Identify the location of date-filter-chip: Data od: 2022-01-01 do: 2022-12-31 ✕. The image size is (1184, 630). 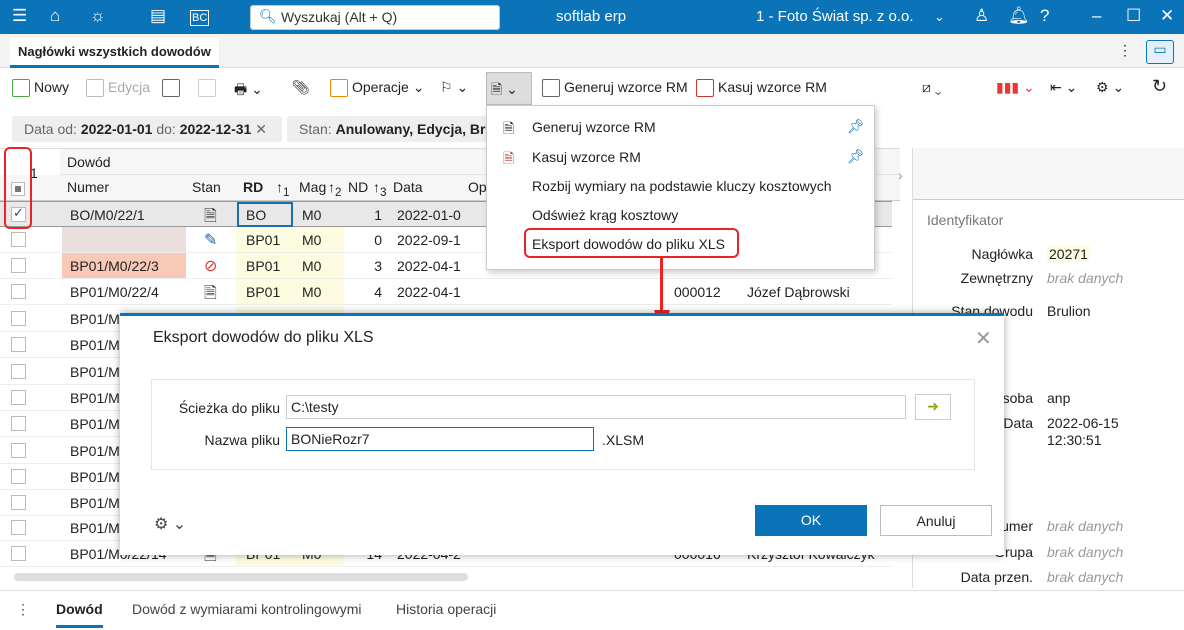
(147, 129).